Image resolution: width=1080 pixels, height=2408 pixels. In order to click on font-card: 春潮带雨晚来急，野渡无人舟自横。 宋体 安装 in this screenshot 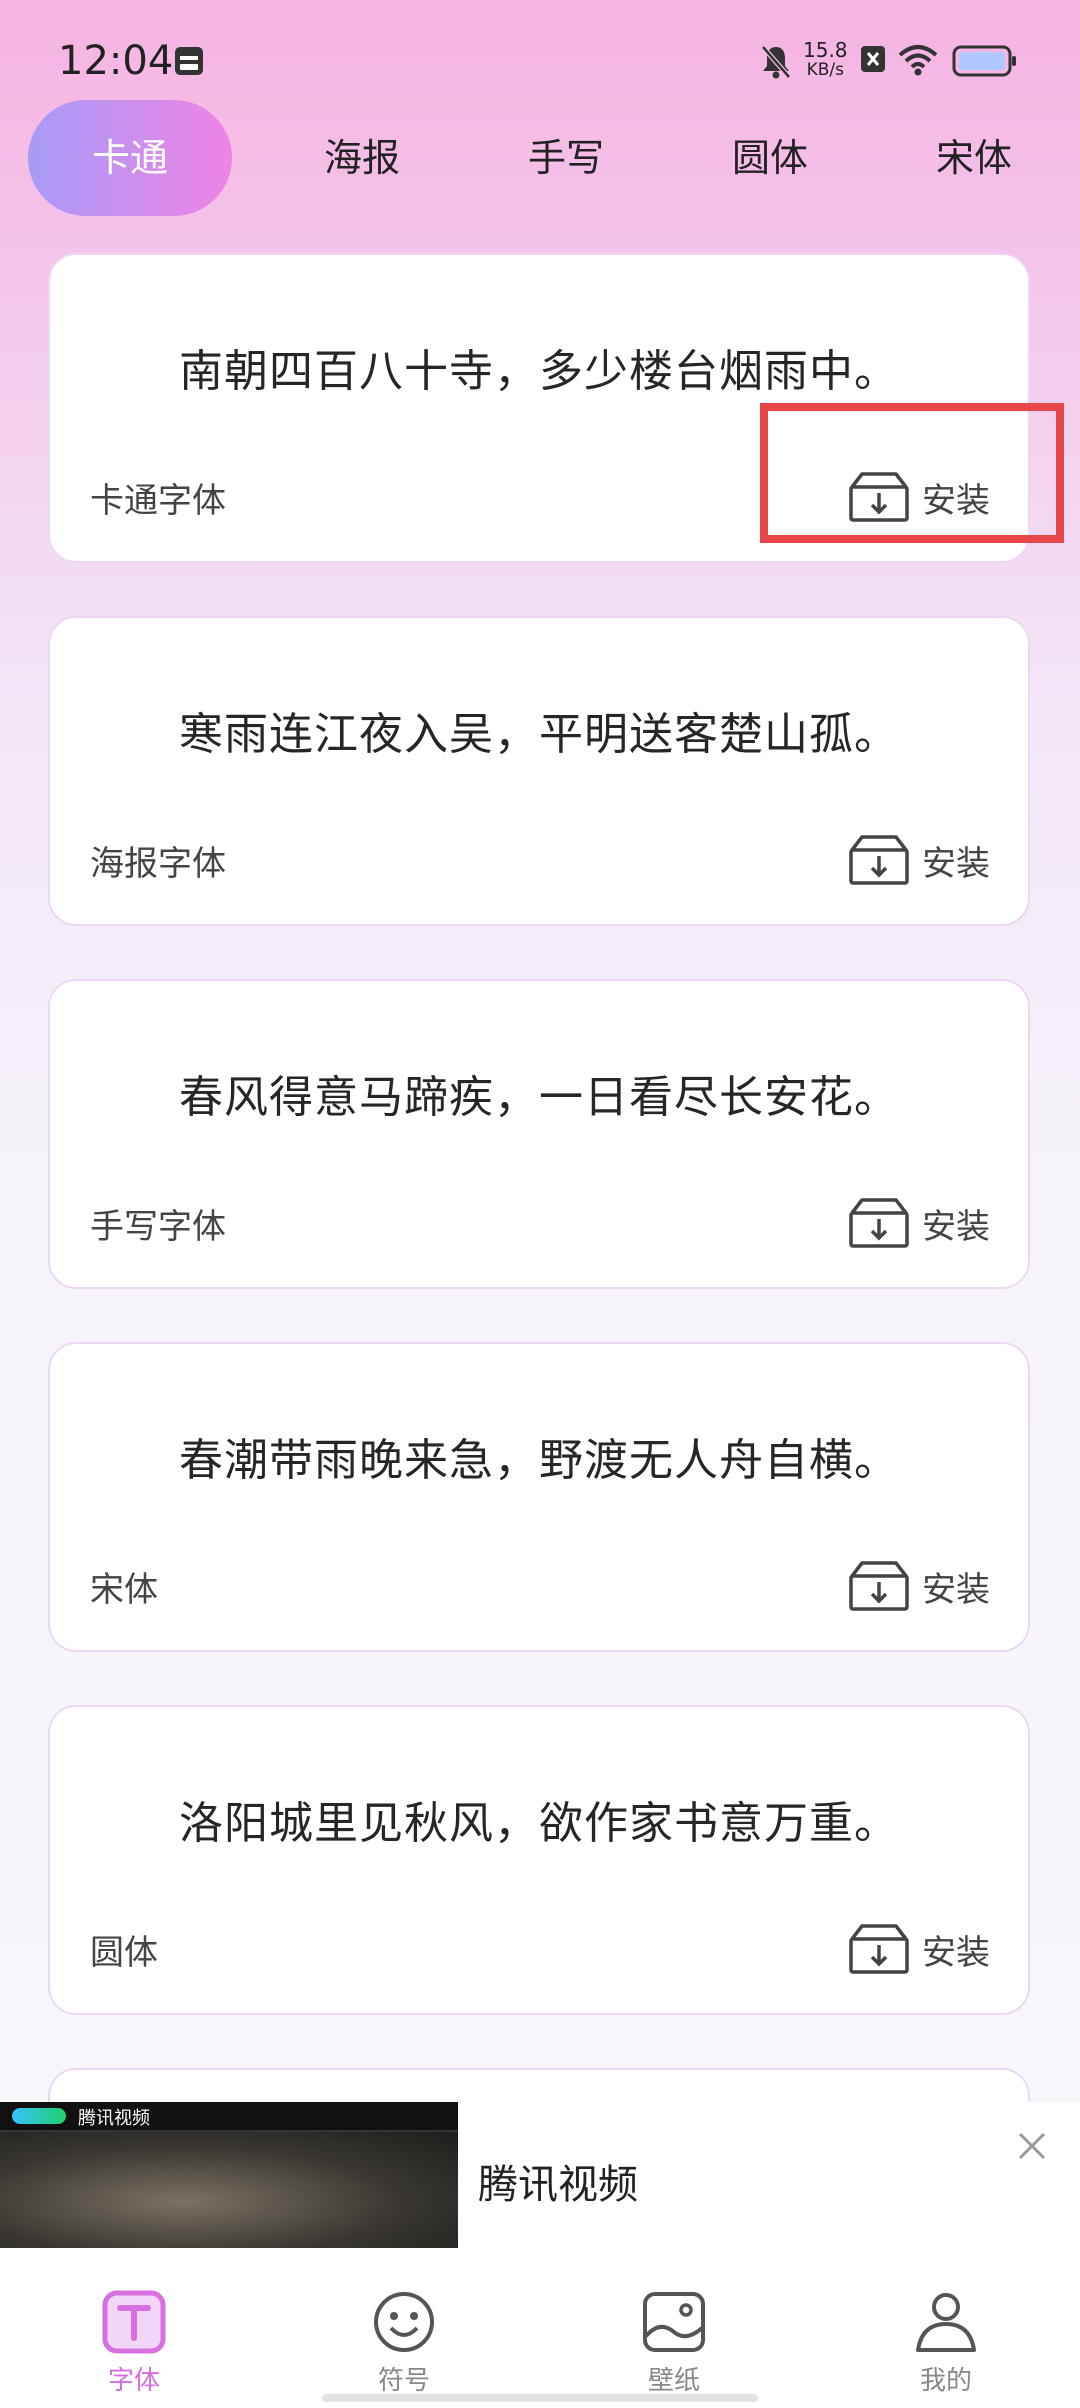, I will do `click(539, 1497)`.